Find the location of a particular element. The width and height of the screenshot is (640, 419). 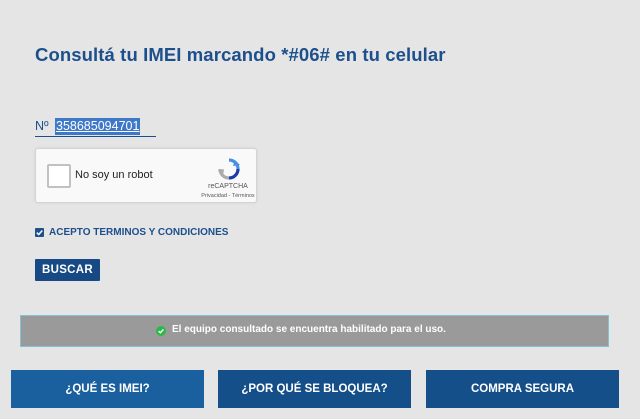

imei-field: Nº 358685094701 is located at coordinates (95, 127).